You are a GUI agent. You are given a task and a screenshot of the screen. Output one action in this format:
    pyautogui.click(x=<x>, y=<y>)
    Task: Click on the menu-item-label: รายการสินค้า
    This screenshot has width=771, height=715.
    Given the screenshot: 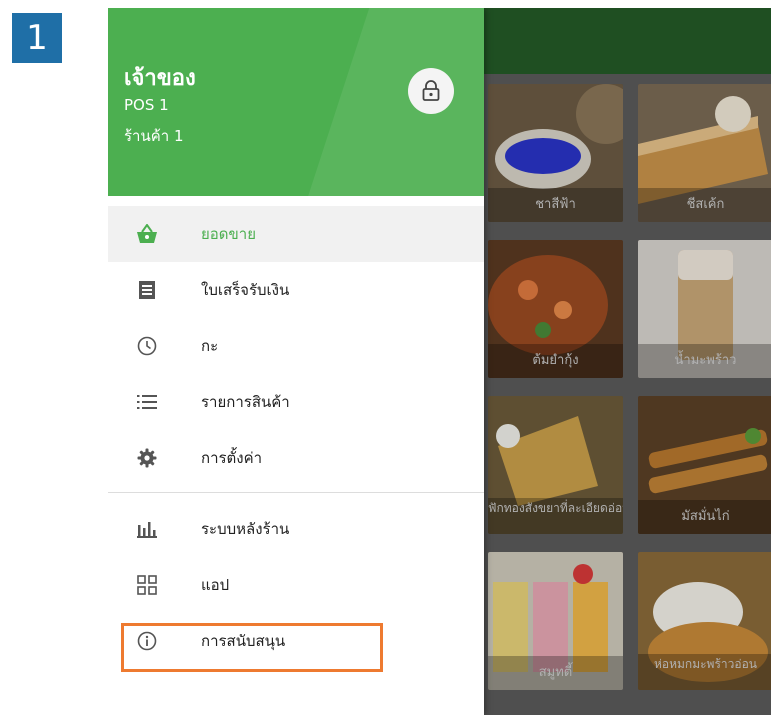 What is the action you would take?
    pyautogui.click(x=245, y=402)
    